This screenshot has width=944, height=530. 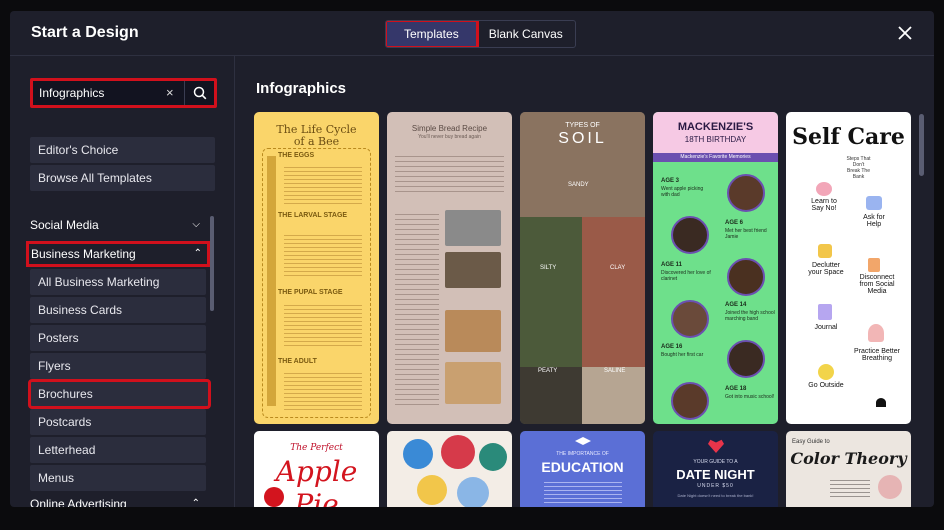 What do you see at coordinates (715, 486) in the screenshot?
I see `card-subtitle: UNDER $50` at bounding box center [715, 486].